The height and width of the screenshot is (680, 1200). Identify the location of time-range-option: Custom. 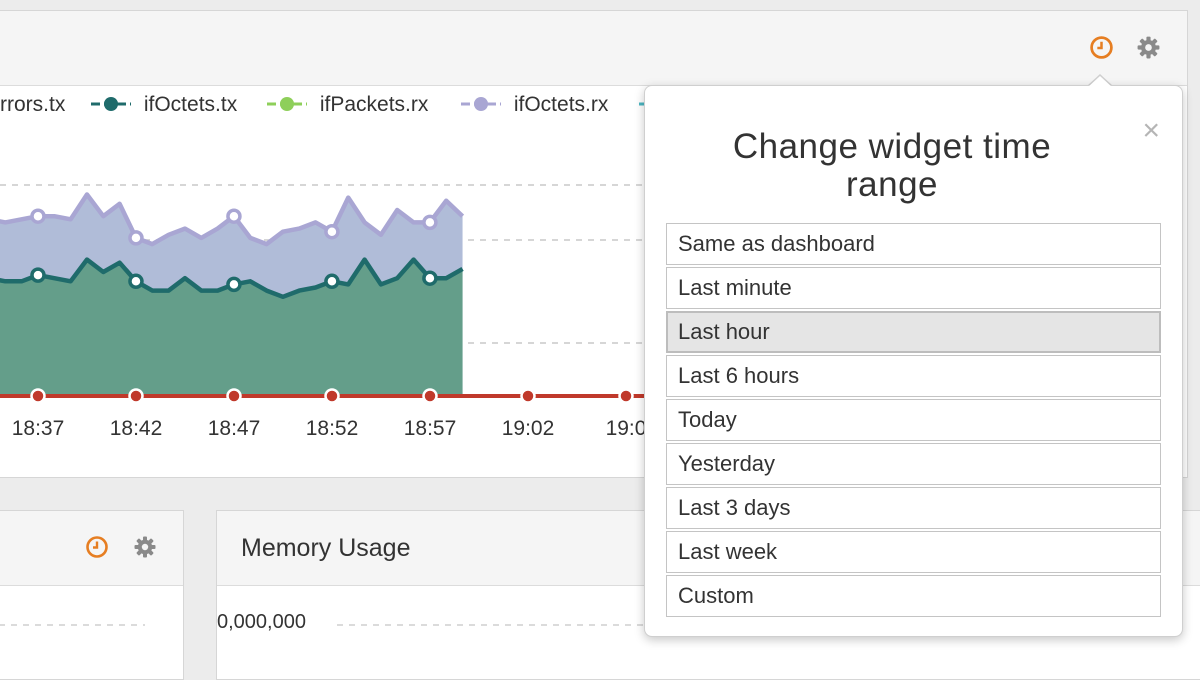
(913, 596).